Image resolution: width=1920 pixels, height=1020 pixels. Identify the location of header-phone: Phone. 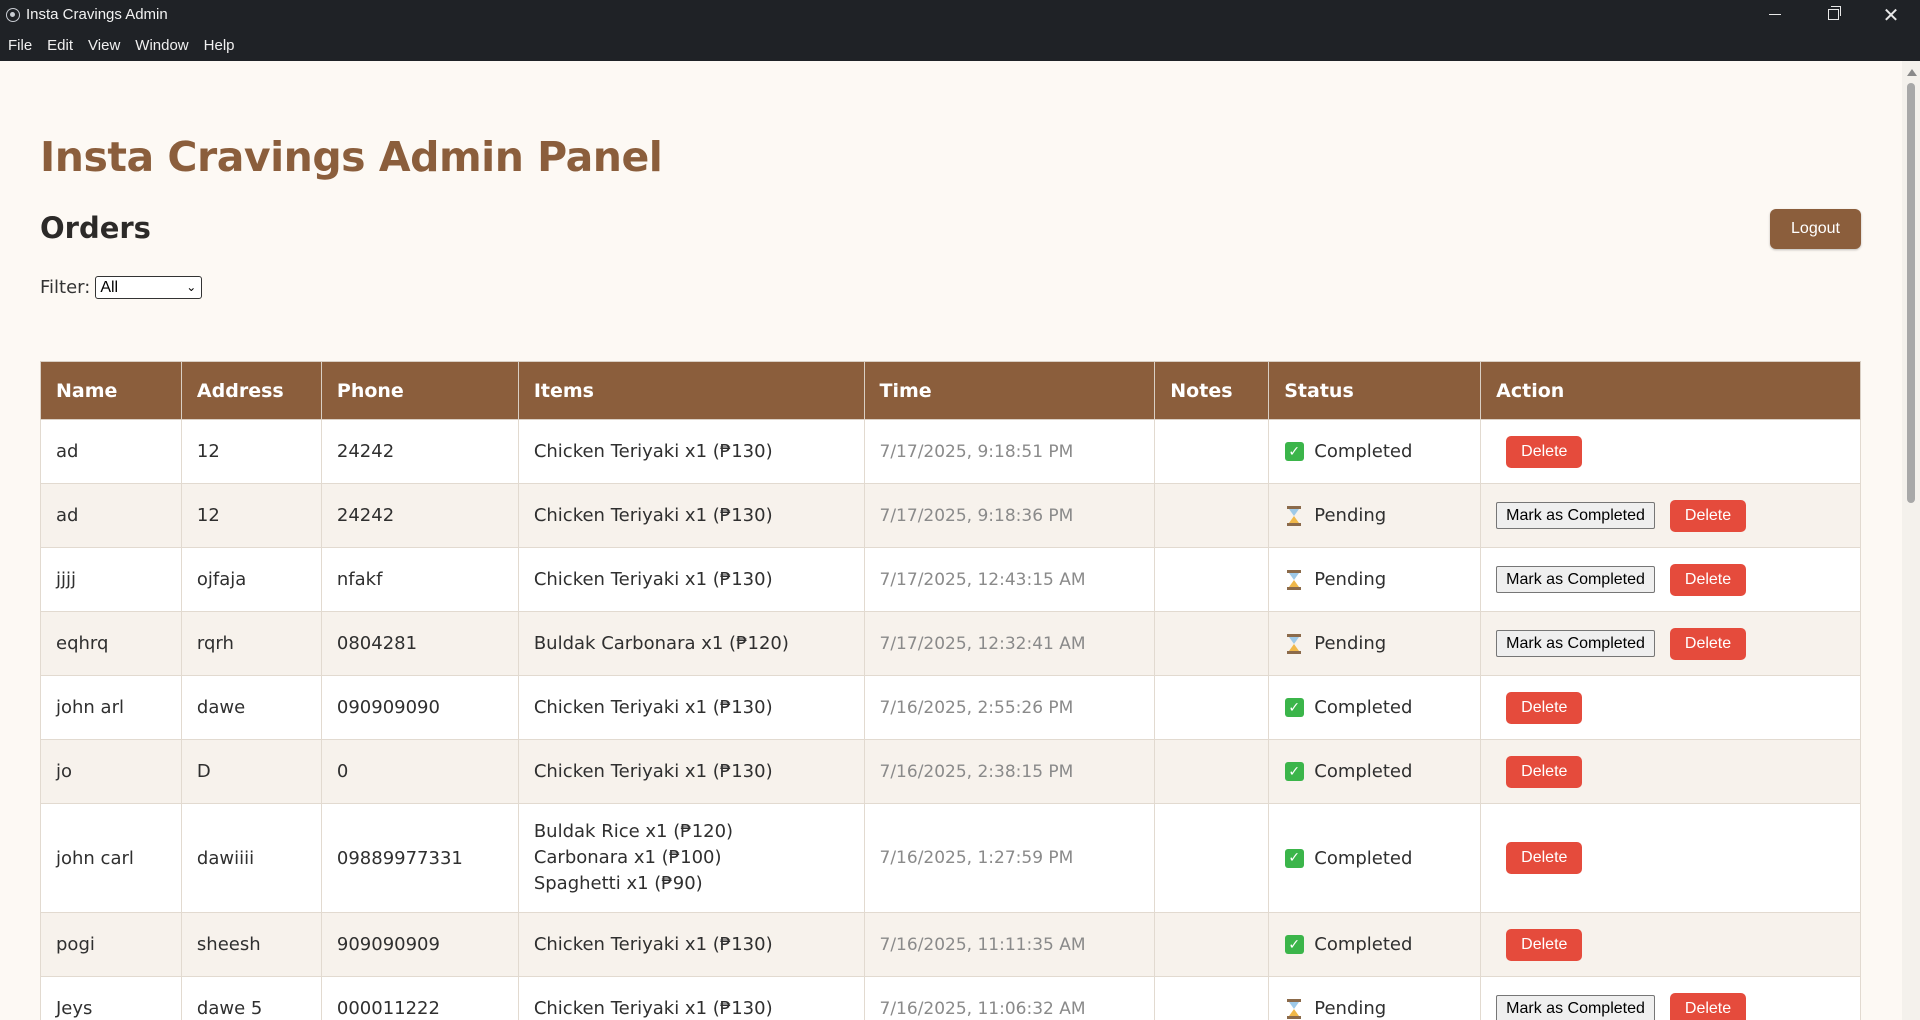
(419, 390).